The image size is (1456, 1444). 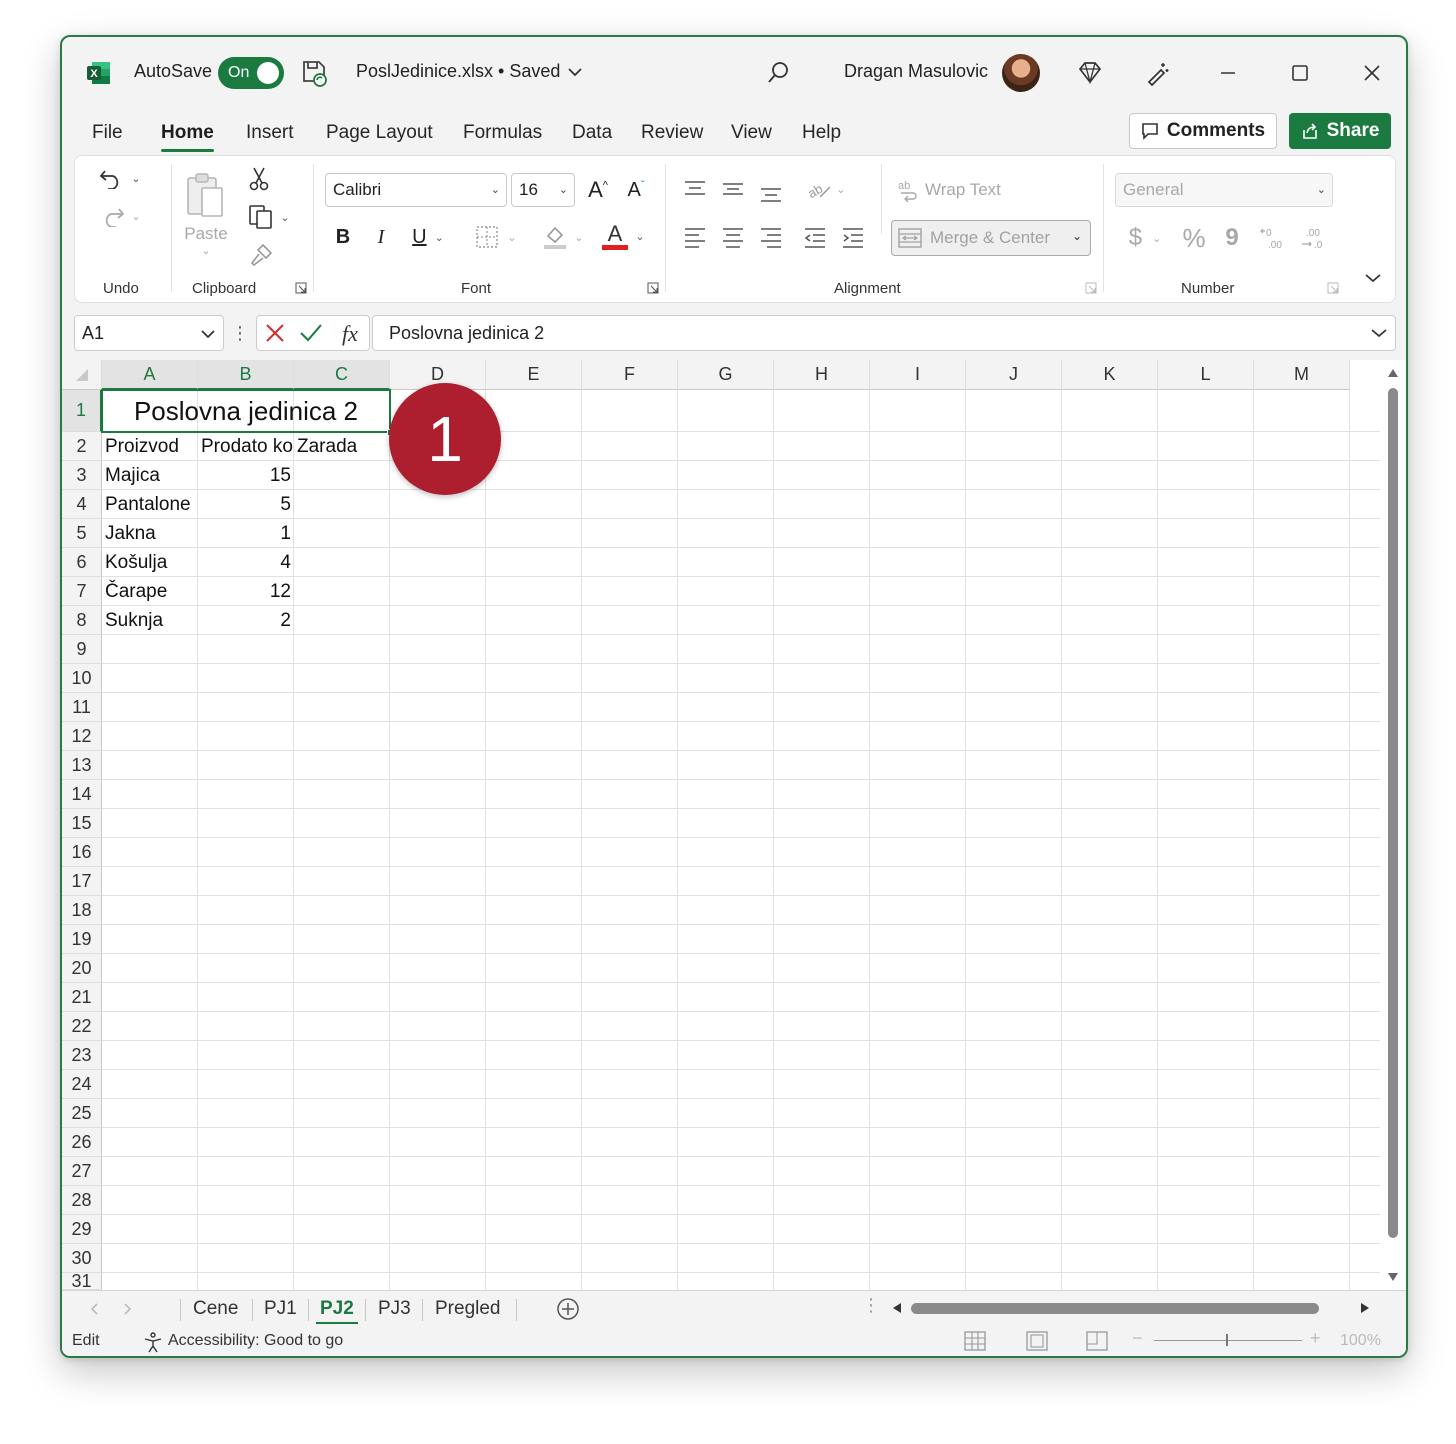 I want to click on sheet-tab-pj2: PJ2, so click(x=337, y=1310).